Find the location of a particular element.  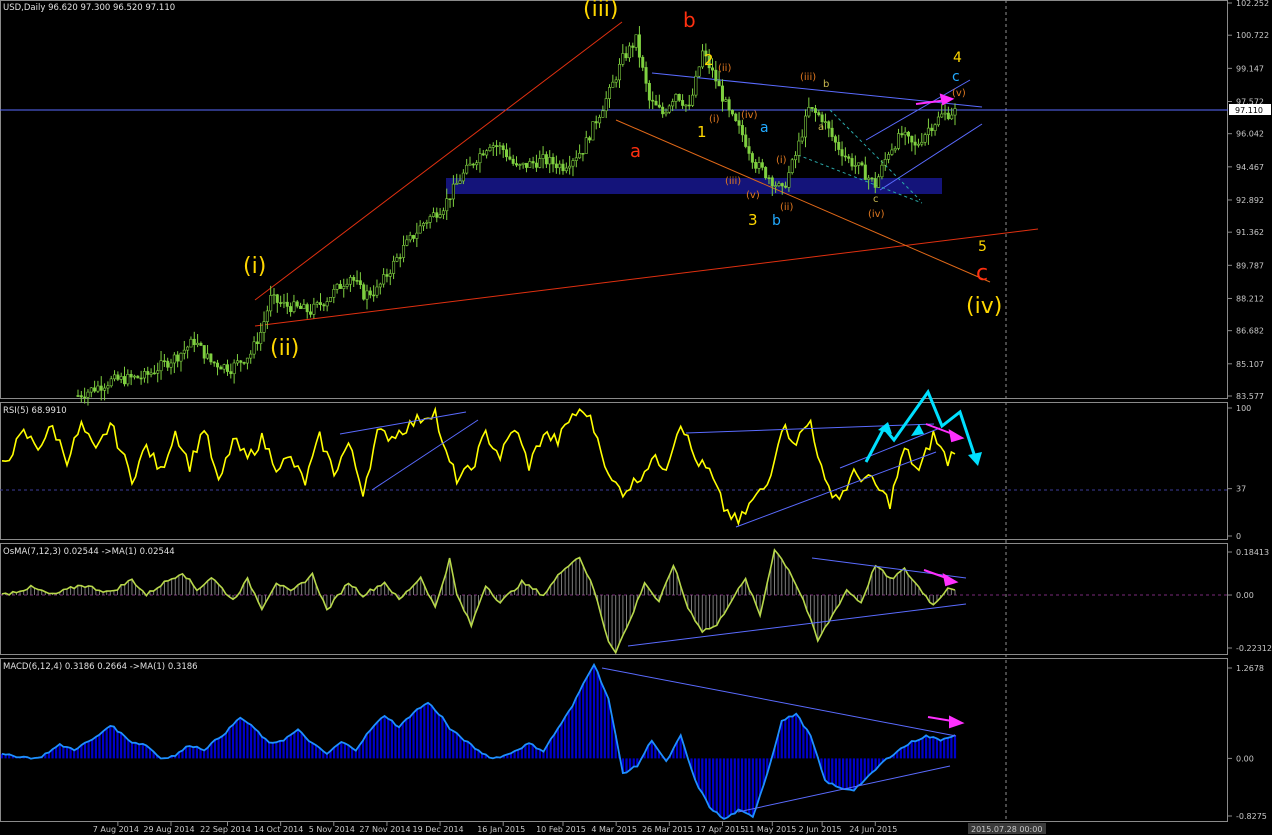

wave-label: (iii) is located at coordinates (601, 11).